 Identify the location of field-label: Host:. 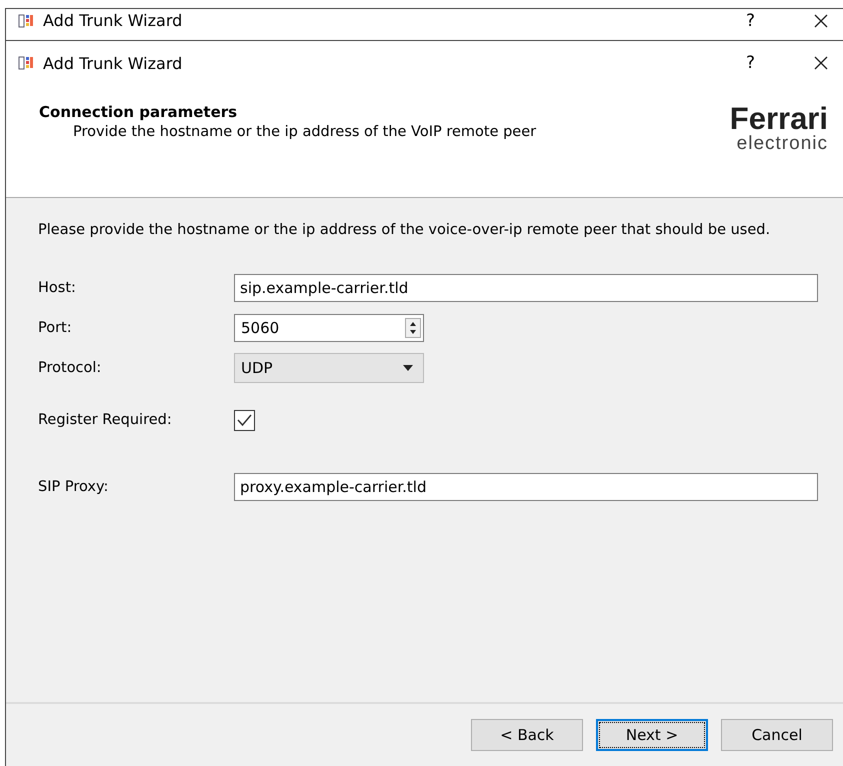
(57, 288).